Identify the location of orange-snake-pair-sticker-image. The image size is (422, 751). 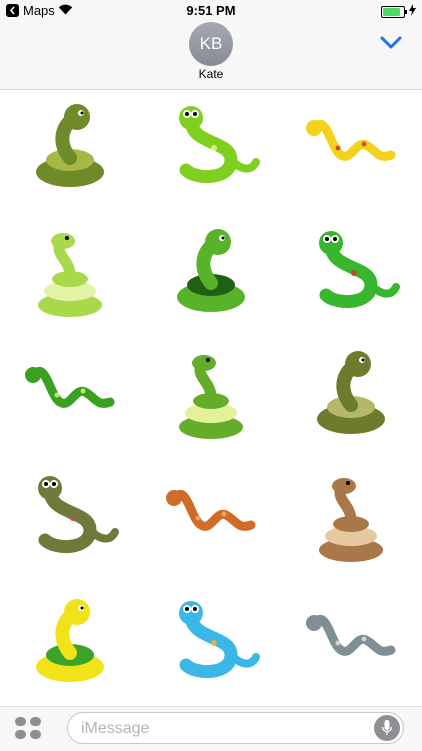
(211, 510).